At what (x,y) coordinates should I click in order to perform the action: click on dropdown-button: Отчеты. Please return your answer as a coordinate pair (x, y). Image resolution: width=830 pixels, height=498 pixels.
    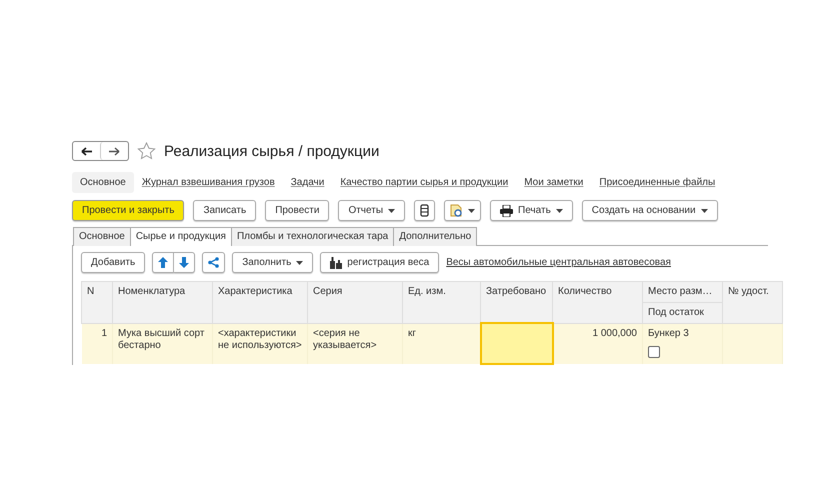
    Looking at the image, I should click on (372, 210).